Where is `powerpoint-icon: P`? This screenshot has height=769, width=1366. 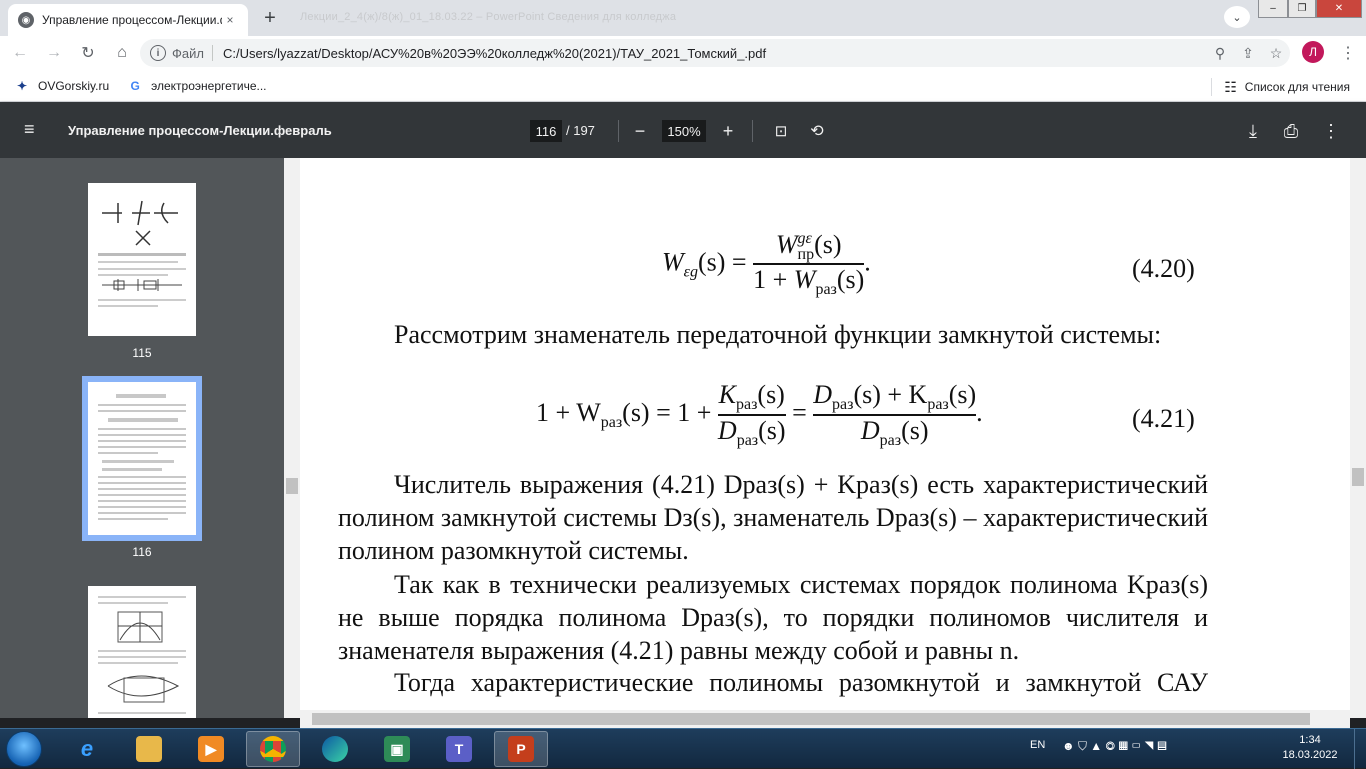
powerpoint-icon: P is located at coordinates (521, 749).